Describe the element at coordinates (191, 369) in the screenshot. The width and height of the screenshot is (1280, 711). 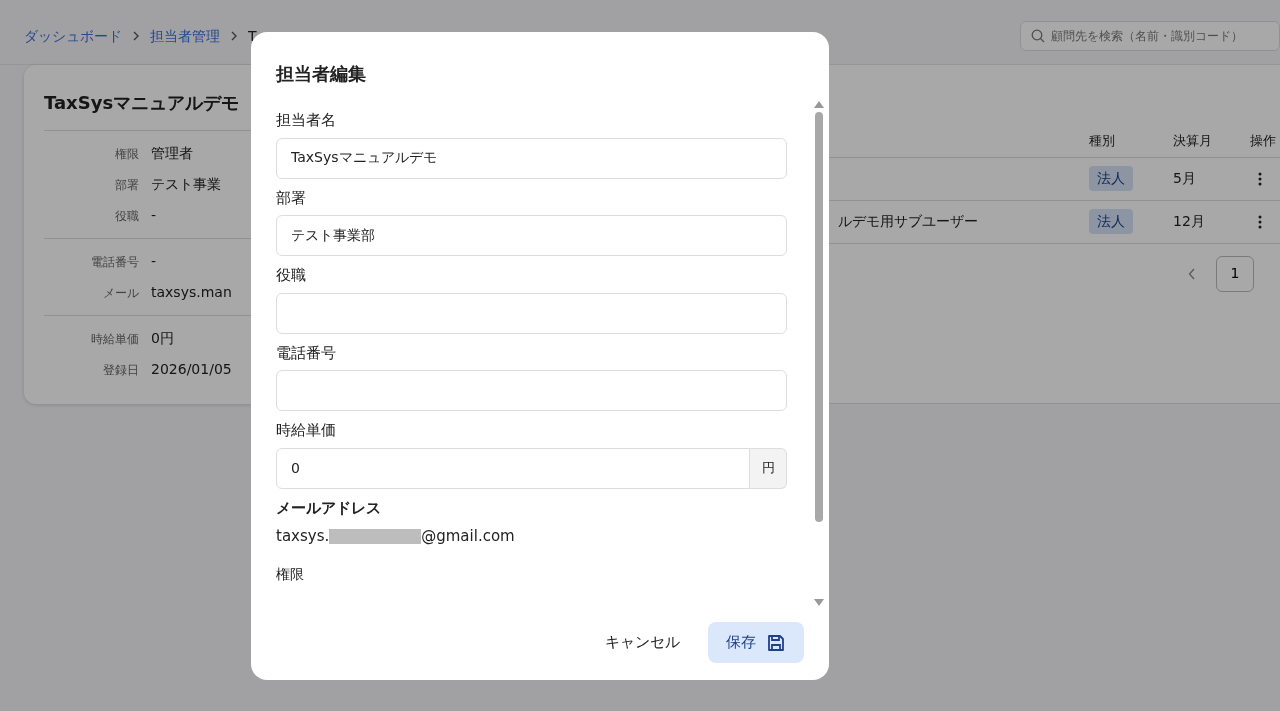
I see `field-value: 2026/01/05` at that location.